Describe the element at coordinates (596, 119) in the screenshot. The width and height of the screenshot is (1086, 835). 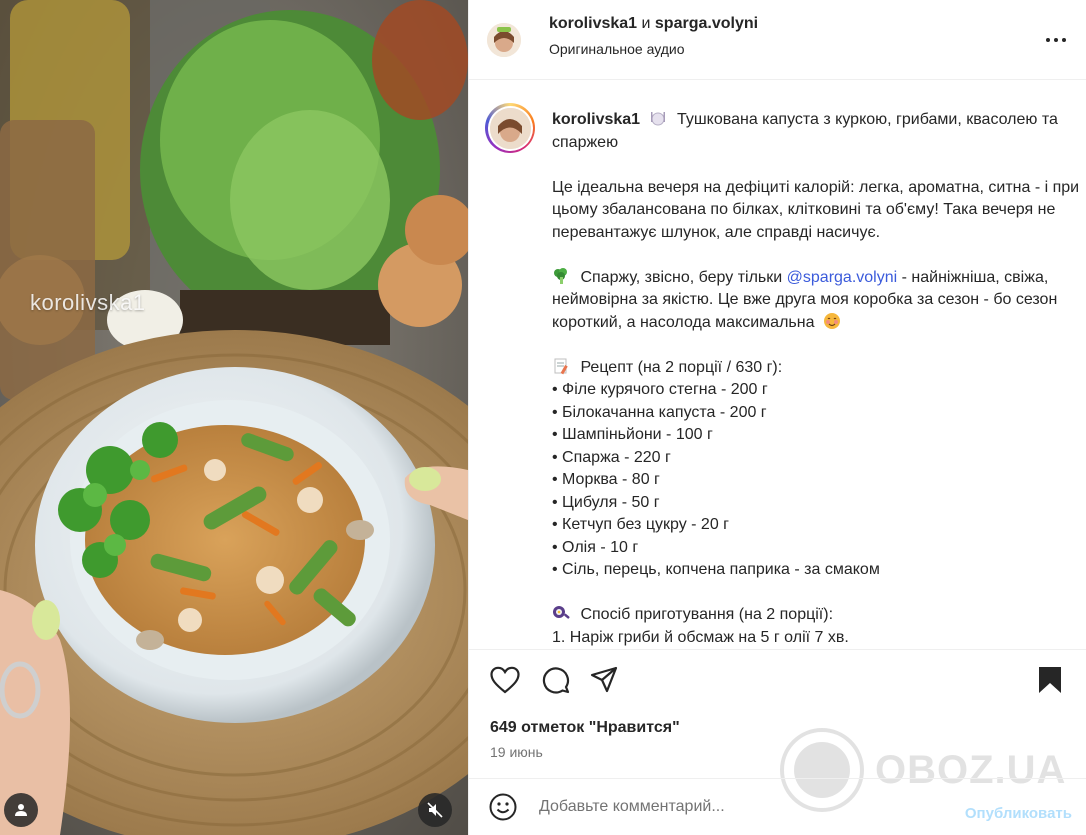
I see `caption-username: korolivska1` at that location.